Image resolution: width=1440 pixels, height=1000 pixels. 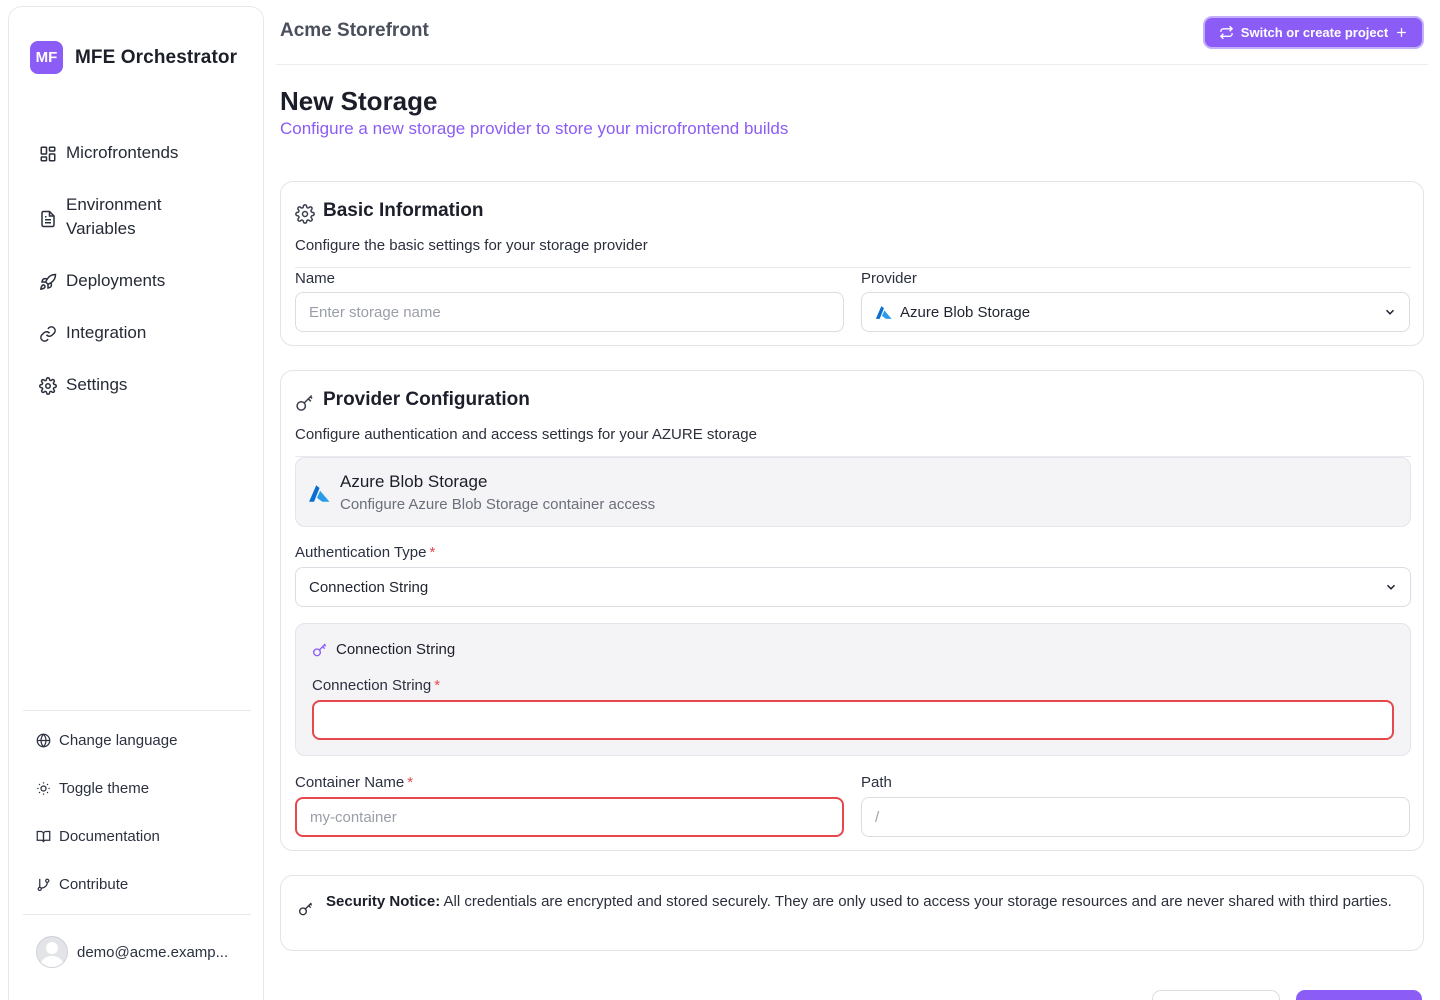 What do you see at coordinates (48, 154) in the screenshot?
I see `grid-icon` at bounding box center [48, 154].